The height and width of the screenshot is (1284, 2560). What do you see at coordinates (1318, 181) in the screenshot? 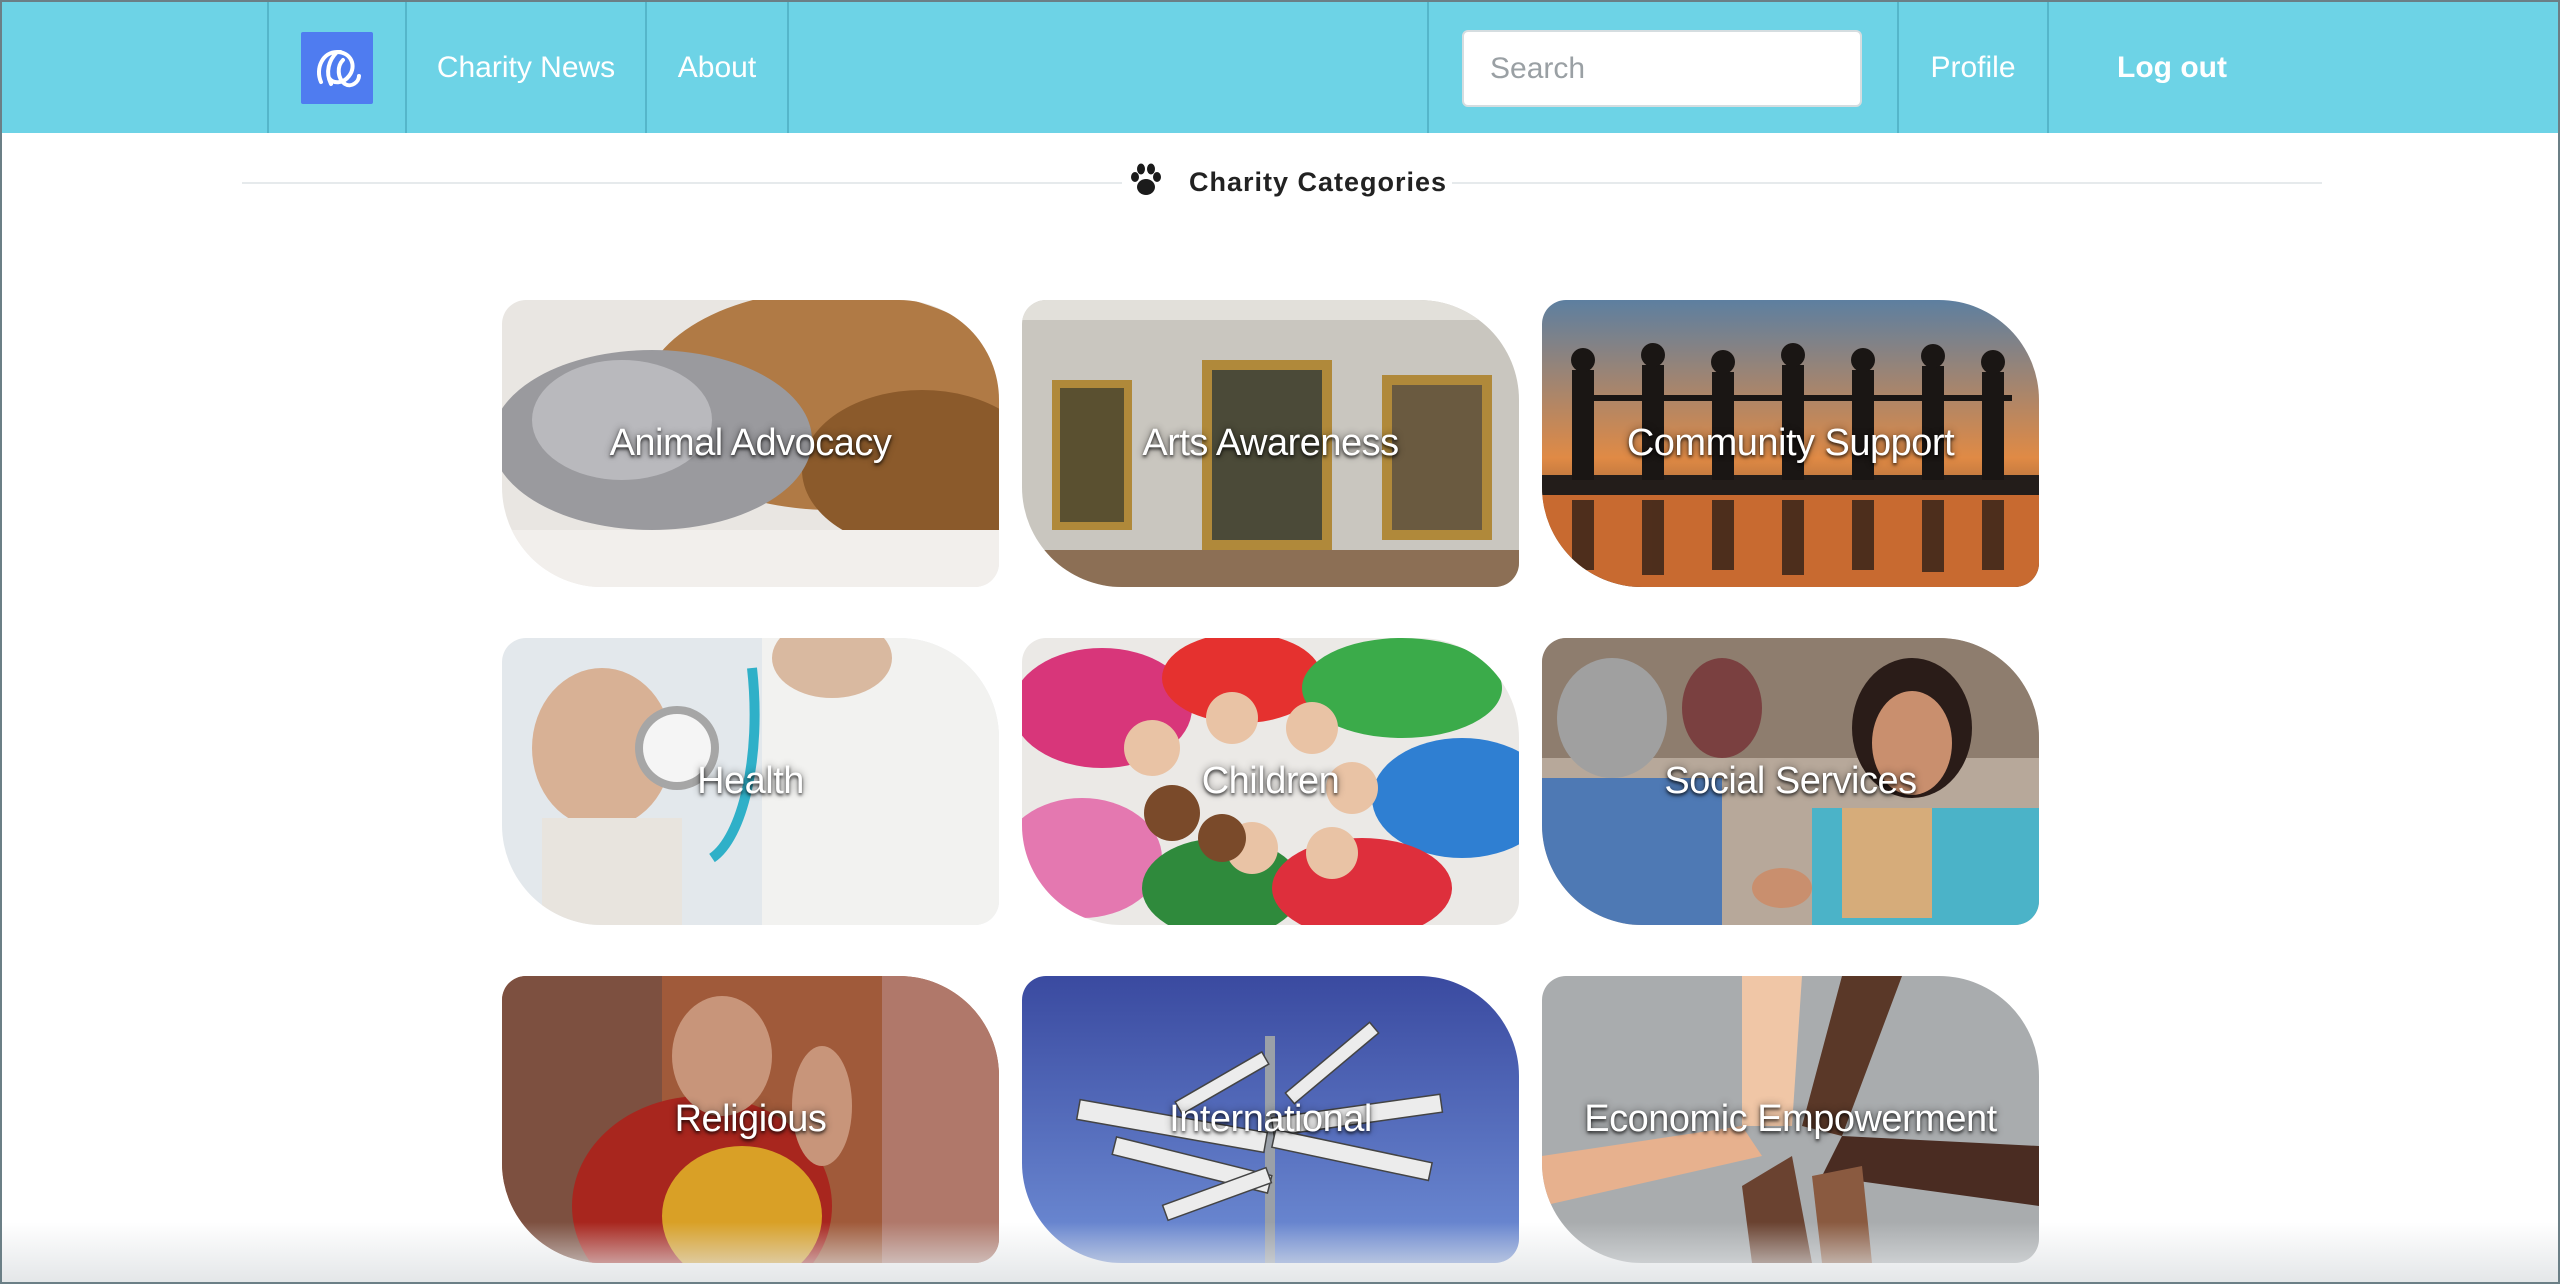
I see `section-title: Charity Categories` at bounding box center [1318, 181].